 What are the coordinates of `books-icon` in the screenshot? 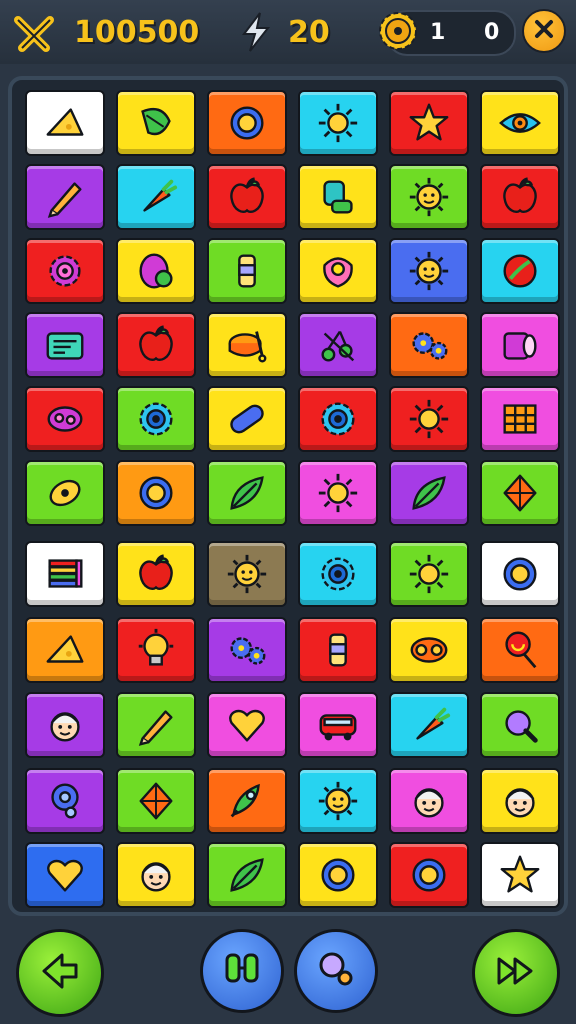 It's located at (65, 574).